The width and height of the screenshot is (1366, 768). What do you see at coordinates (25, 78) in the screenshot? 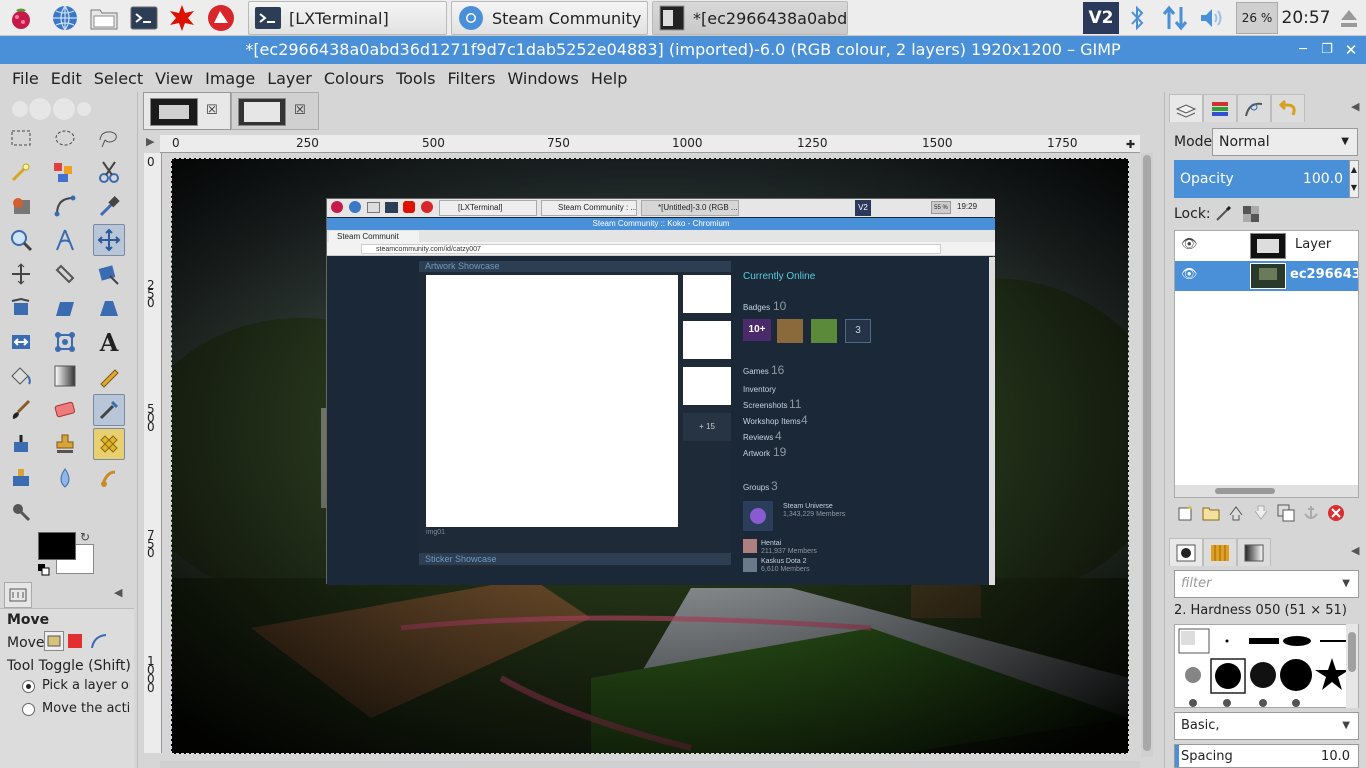
I see `menu-file: File` at bounding box center [25, 78].